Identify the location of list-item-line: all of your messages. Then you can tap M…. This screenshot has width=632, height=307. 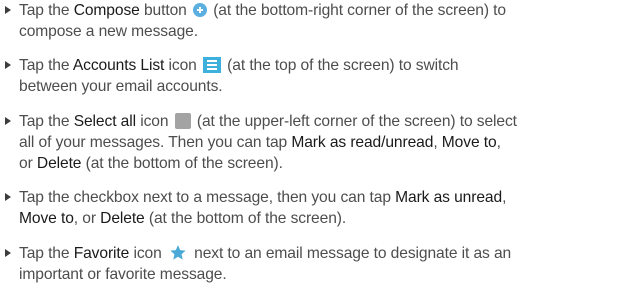
(325, 143).